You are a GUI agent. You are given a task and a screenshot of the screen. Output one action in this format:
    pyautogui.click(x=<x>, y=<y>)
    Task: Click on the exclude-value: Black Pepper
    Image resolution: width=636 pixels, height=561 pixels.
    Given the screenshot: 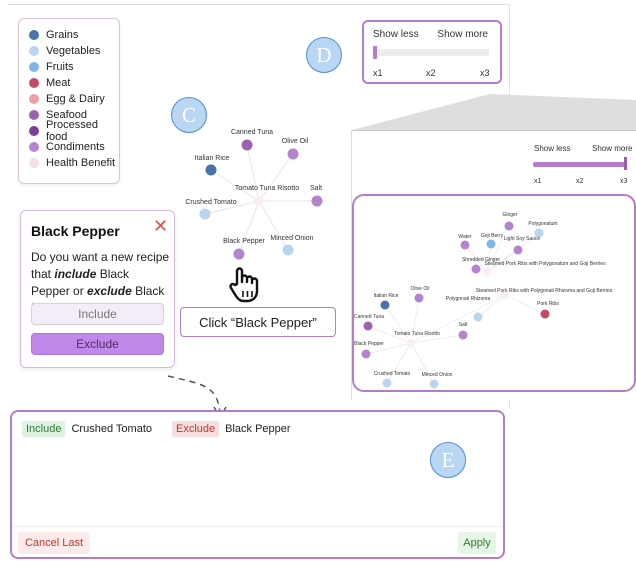 What is the action you would take?
    pyautogui.click(x=258, y=429)
    